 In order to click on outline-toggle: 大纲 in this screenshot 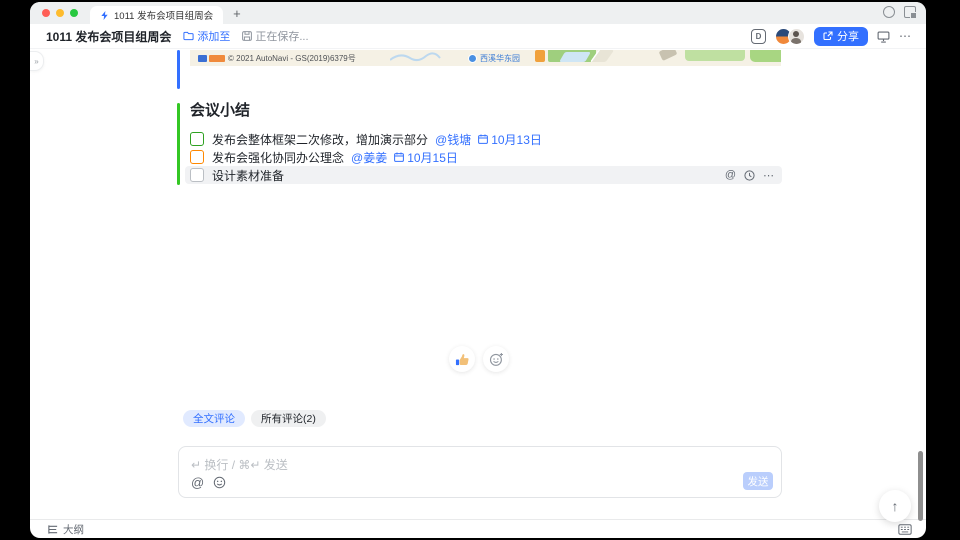, I will do `click(65, 529)`.